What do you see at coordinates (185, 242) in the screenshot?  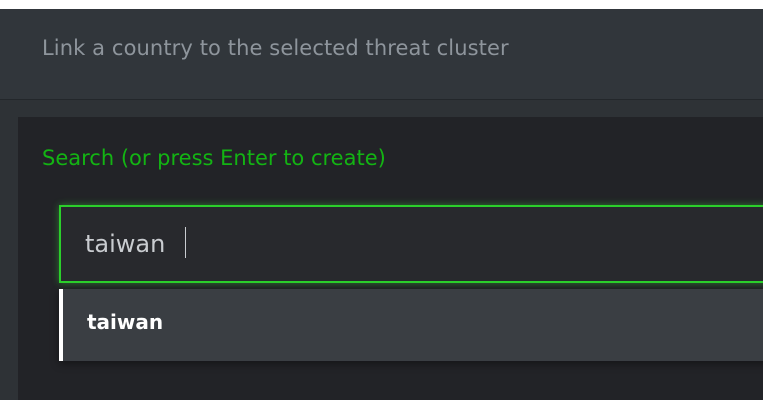 I see `text-cursor` at bounding box center [185, 242].